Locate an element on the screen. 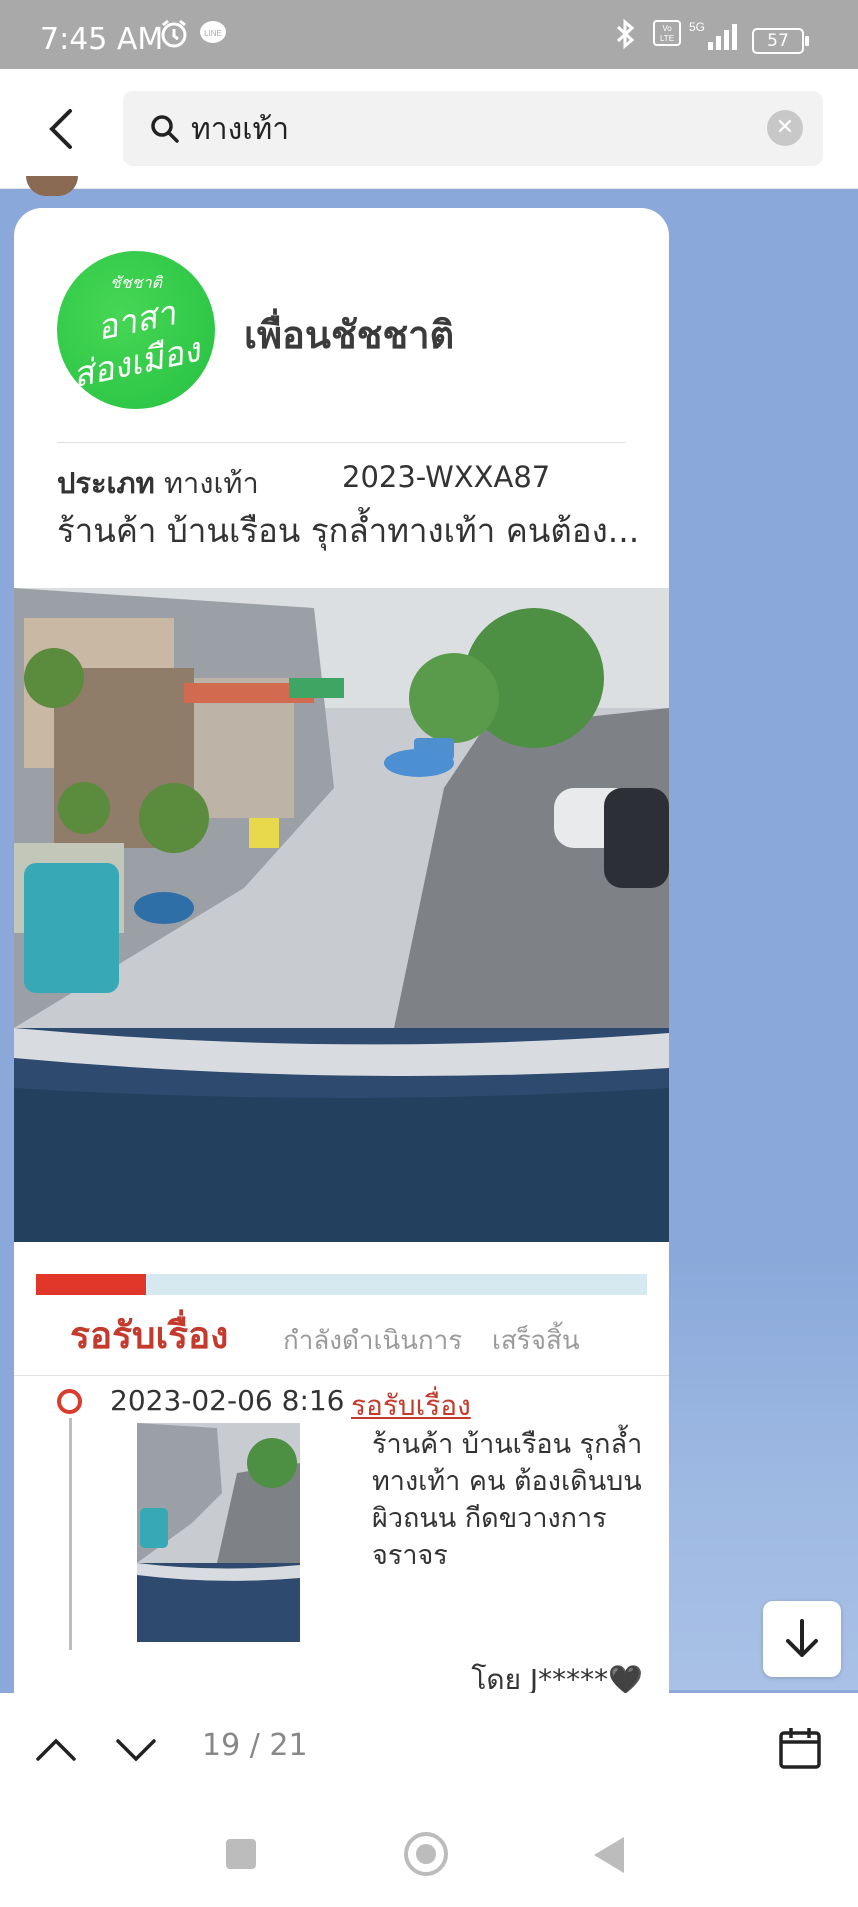  tab-completed: เสร็จสิ้น is located at coordinates (536, 1340).